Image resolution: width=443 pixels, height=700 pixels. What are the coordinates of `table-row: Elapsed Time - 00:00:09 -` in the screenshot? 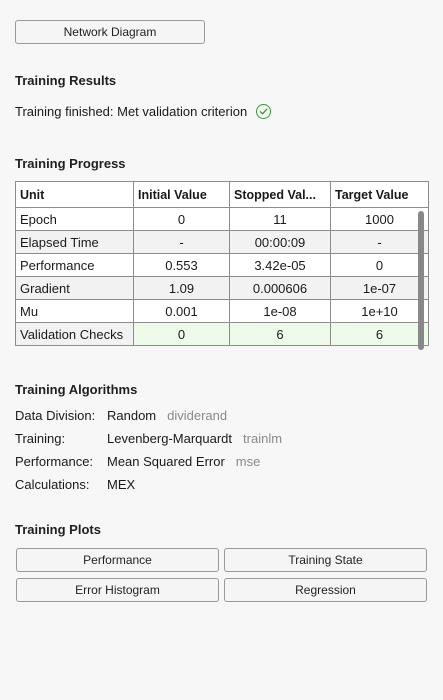 It's located at (222, 242).